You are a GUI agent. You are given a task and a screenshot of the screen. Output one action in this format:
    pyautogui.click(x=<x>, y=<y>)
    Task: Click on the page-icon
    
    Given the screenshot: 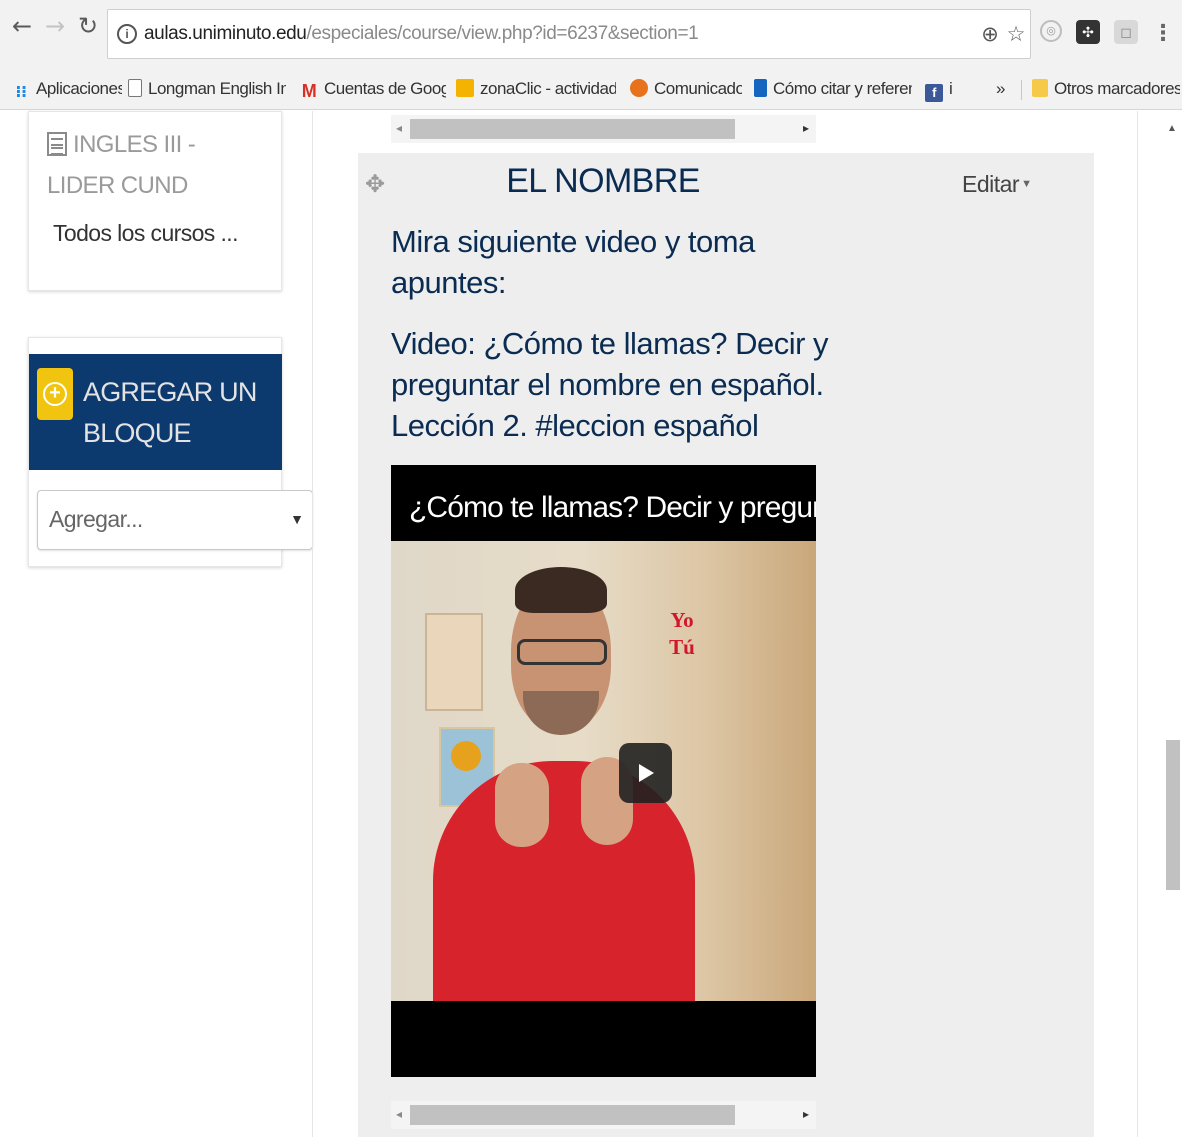 What is the action you would take?
    pyautogui.click(x=135, y=88)
    